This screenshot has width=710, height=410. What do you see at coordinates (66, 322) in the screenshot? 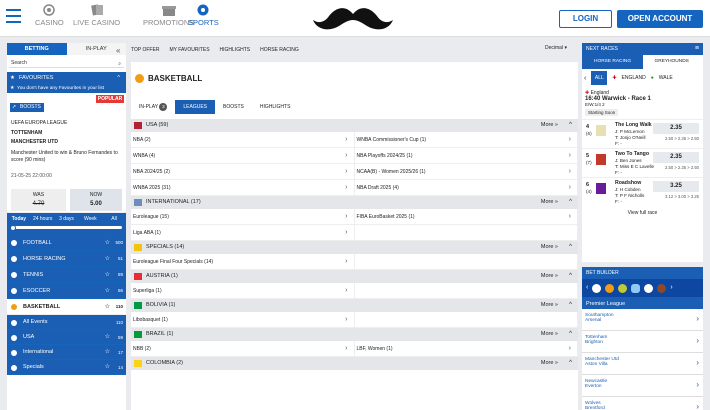
I see `sub-item-all-events: All Events 110` at bounding box center [66, 322].